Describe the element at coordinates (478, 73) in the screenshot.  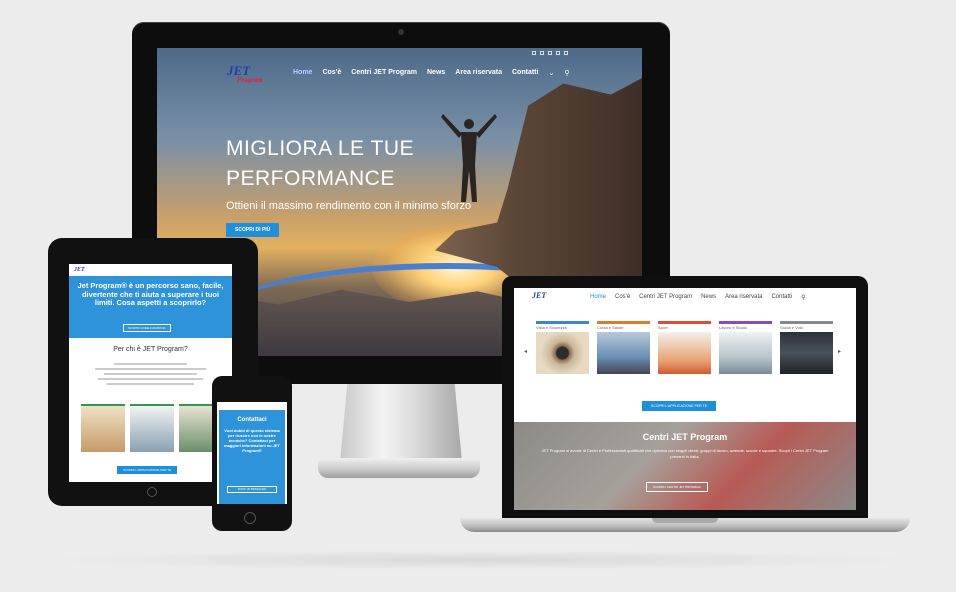
I see `nav-area-riservata: Area riservata` at that location.